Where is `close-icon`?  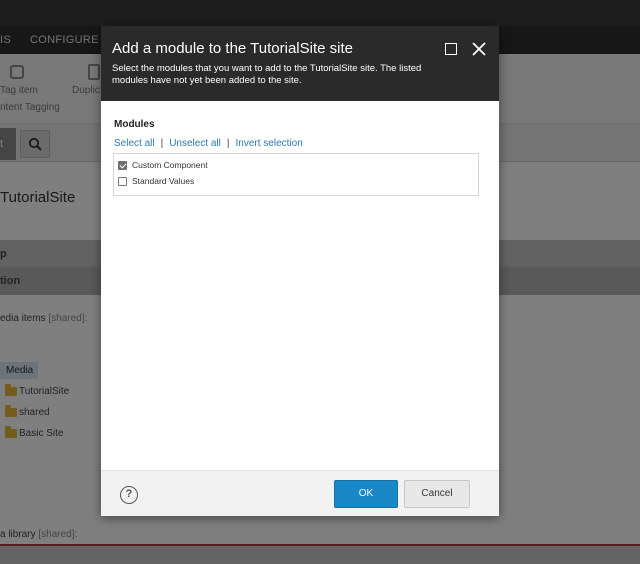
close-icon is located at coordinates (479, 49).